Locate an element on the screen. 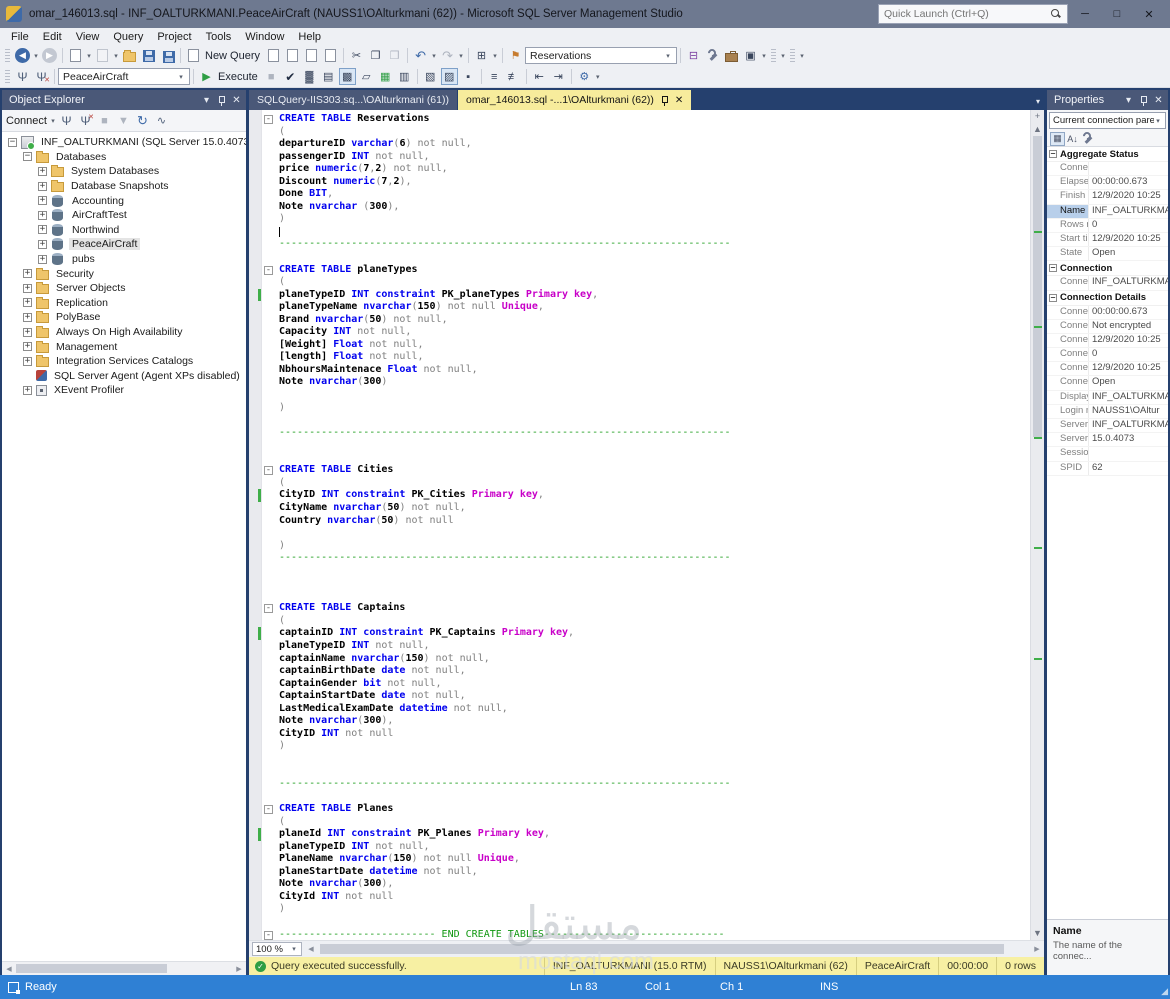 The image size is (1170, 999). new-query-button: New Query is located at coordinates (232, 56).